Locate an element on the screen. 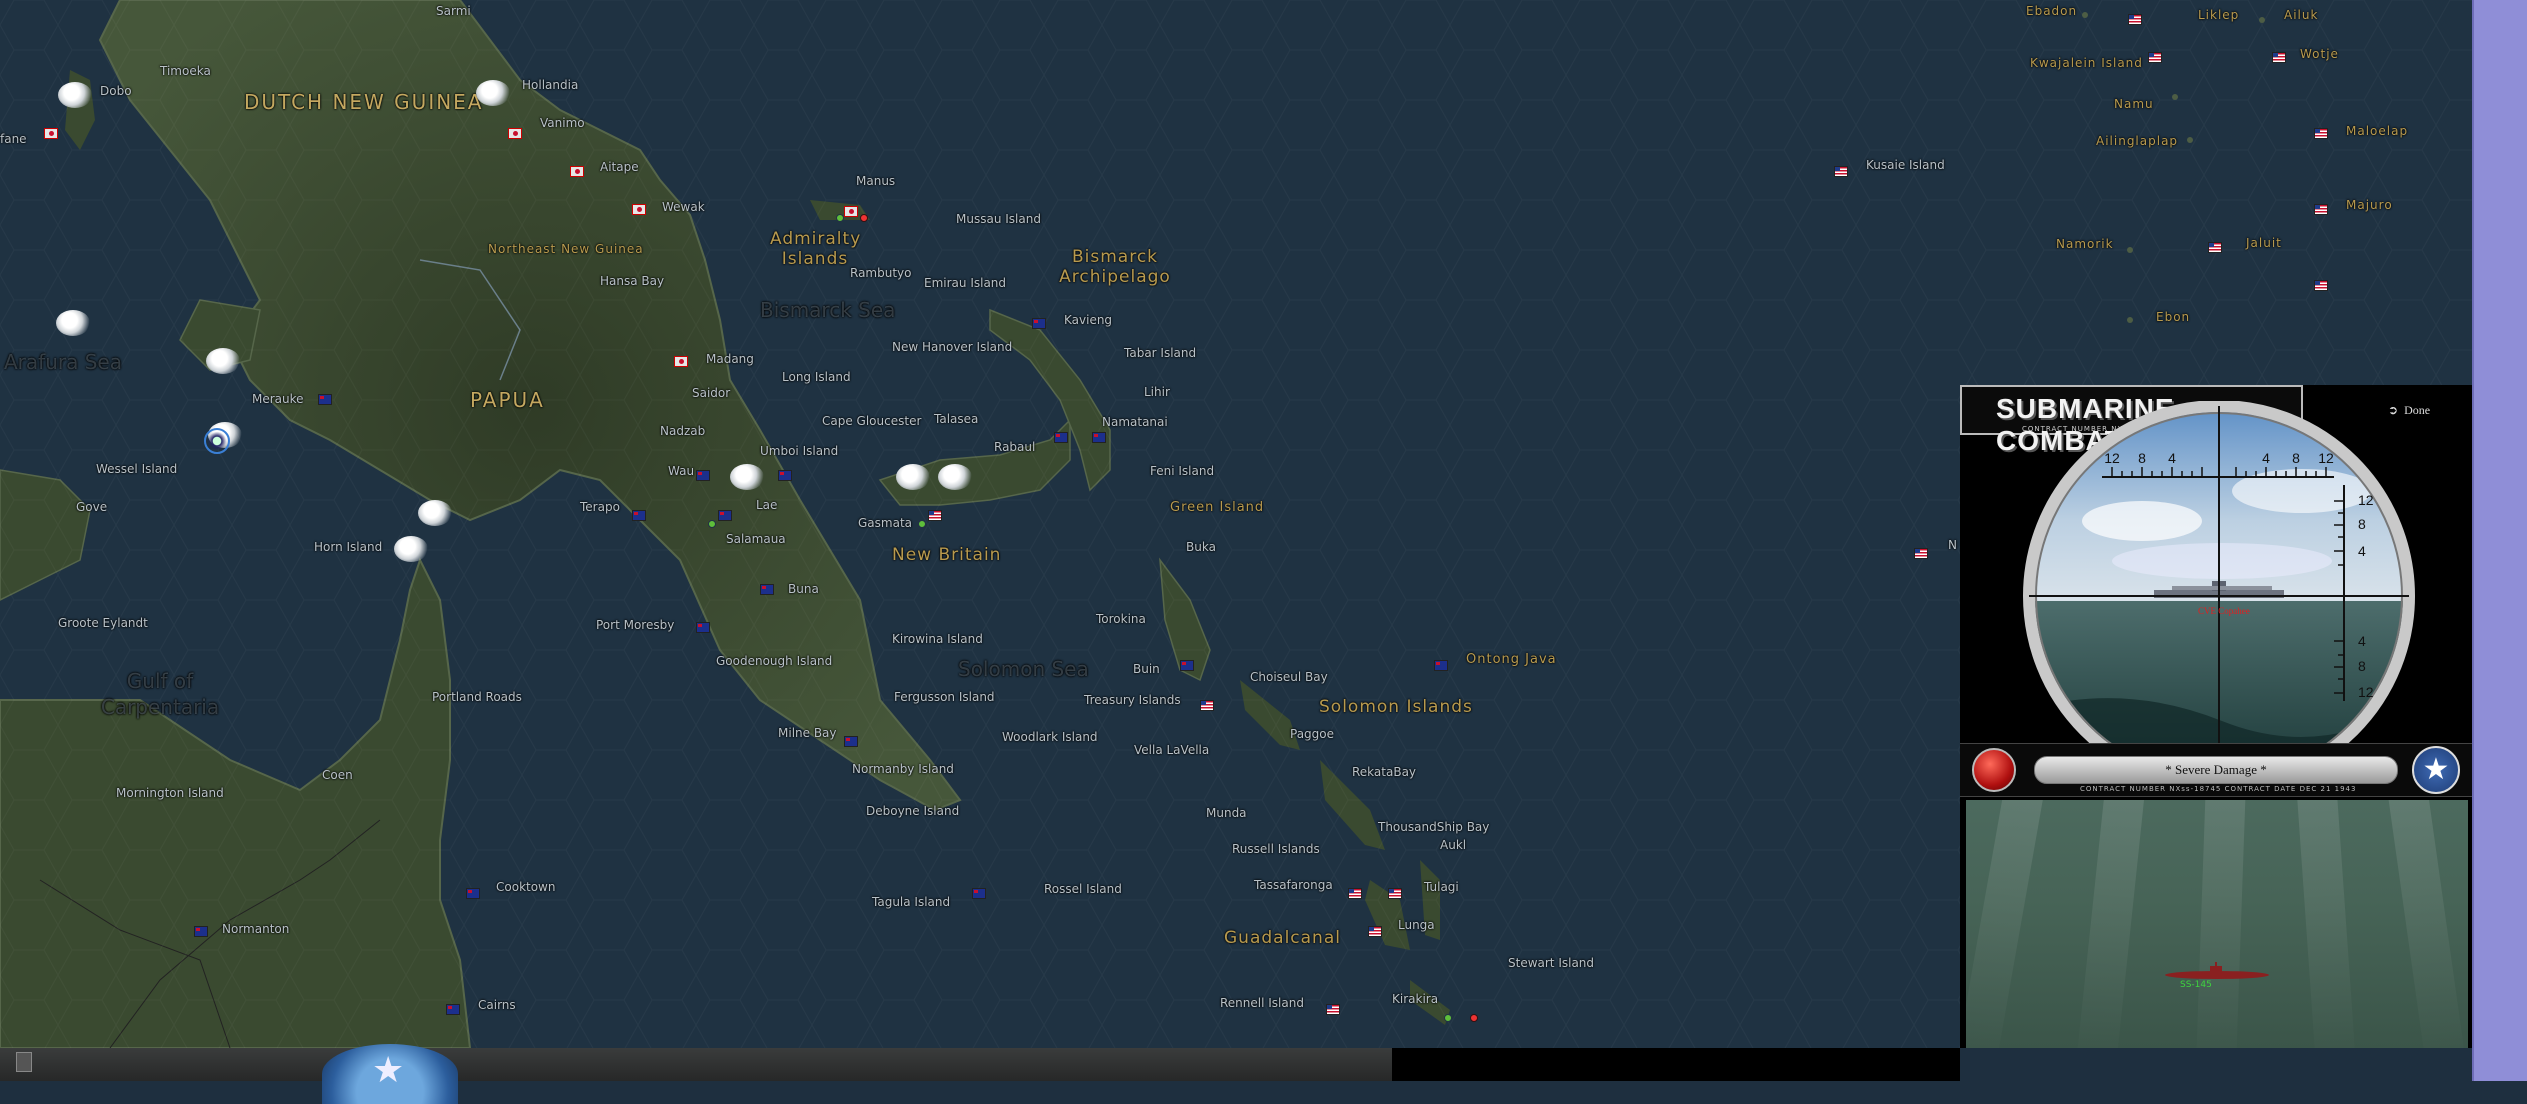 The width and height of the screenshot is (2527, 1104). target-label: CVE Copahee is located at coordinates (2224, 611).